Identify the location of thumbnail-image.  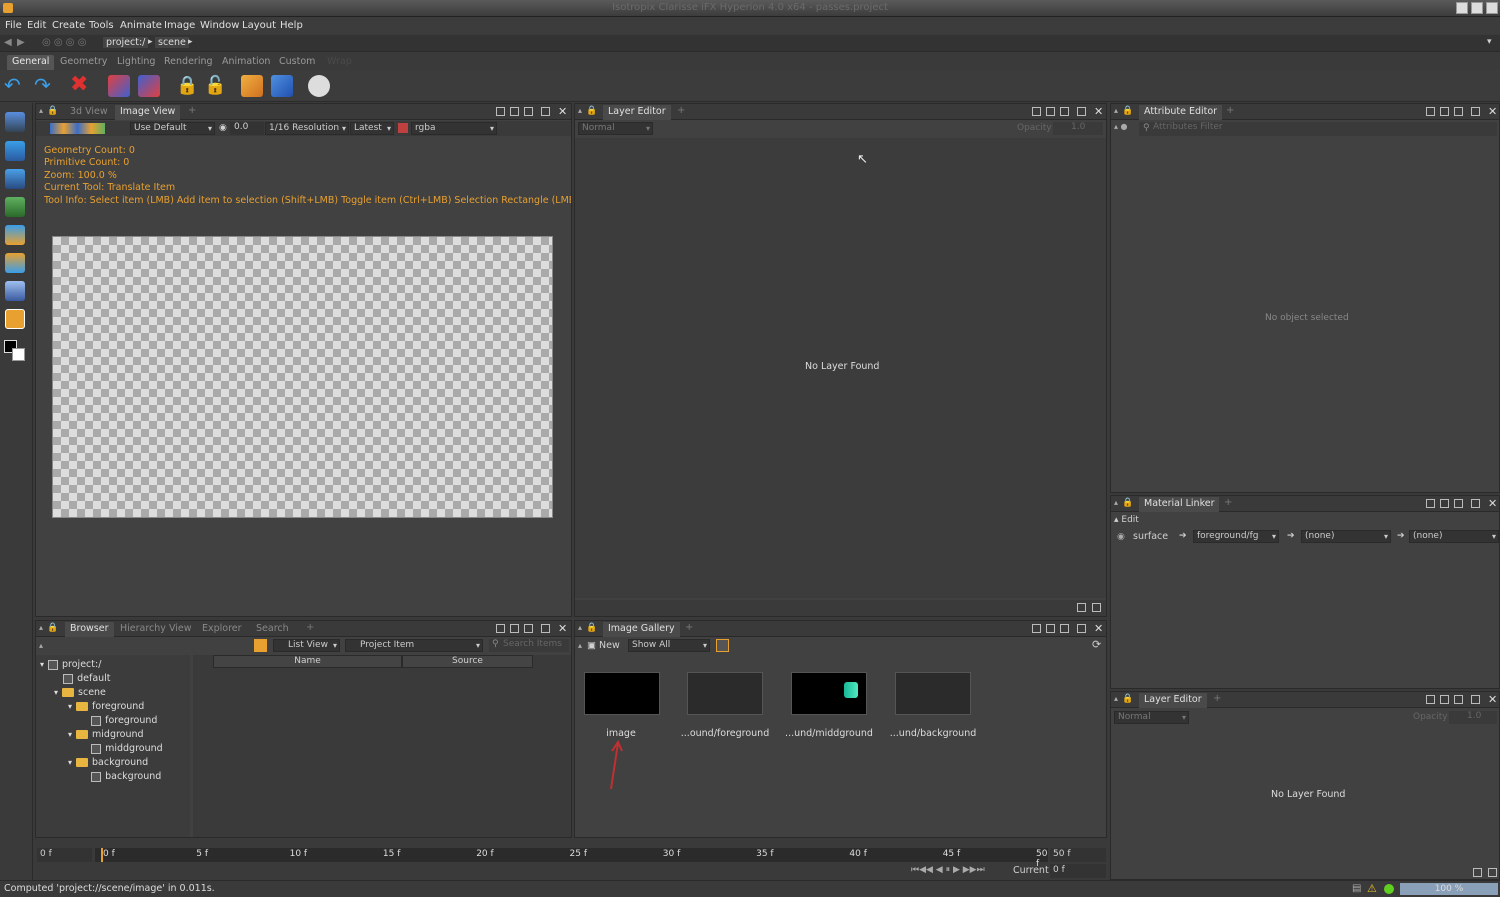
(622, 693).